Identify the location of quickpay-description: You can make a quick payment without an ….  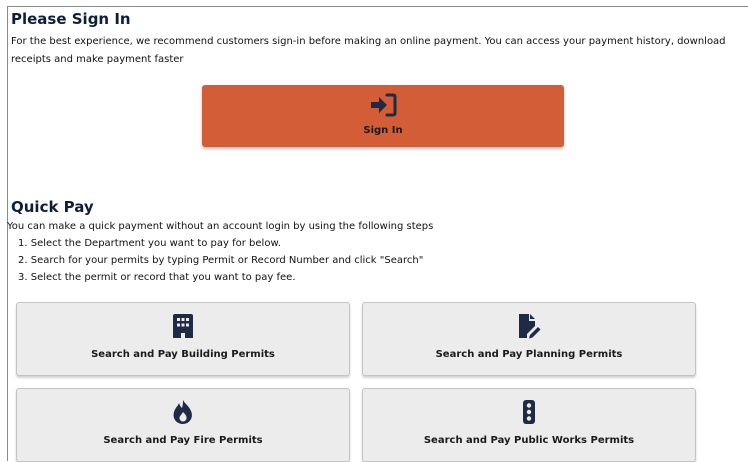
(220, 226).